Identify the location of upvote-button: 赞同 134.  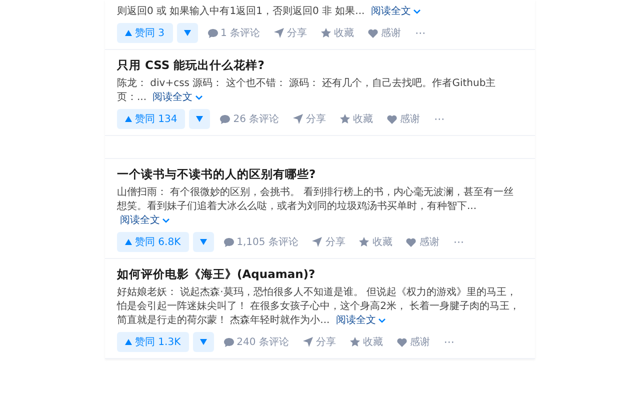
(151, 119).